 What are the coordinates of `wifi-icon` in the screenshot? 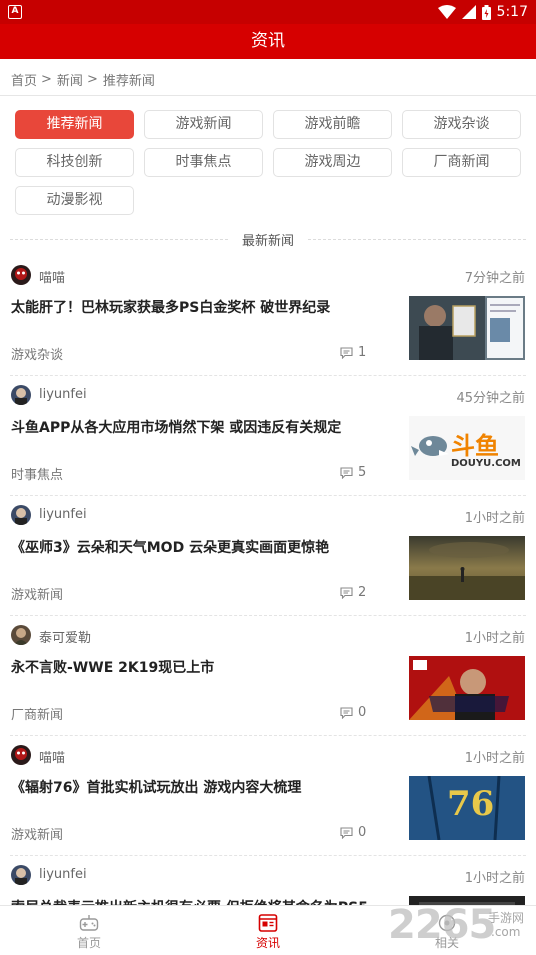 It's located at (446, 12).